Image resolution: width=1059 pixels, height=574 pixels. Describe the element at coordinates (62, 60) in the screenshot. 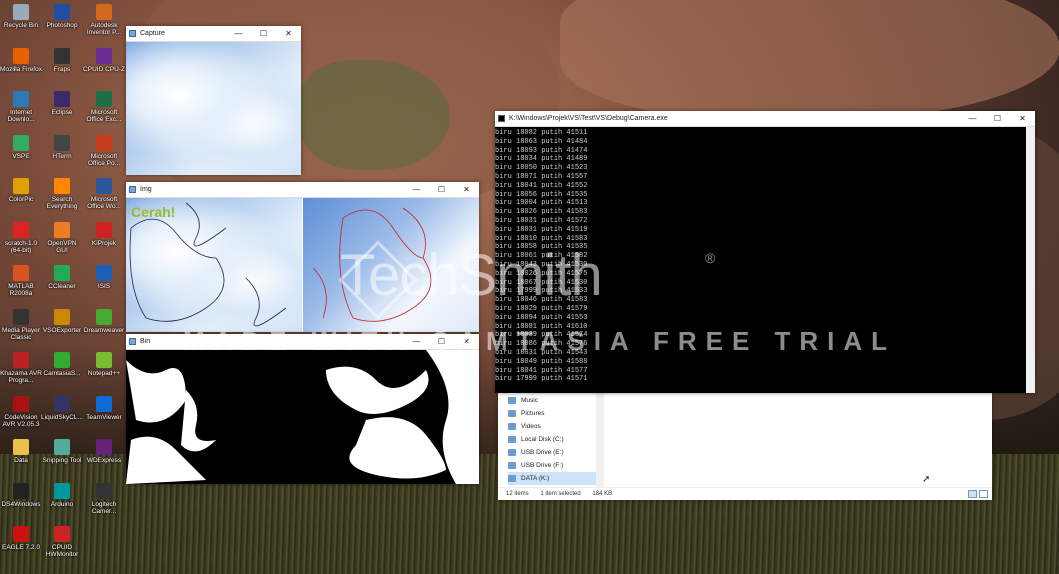

I see `desktop-icon: Fraps` at that location.